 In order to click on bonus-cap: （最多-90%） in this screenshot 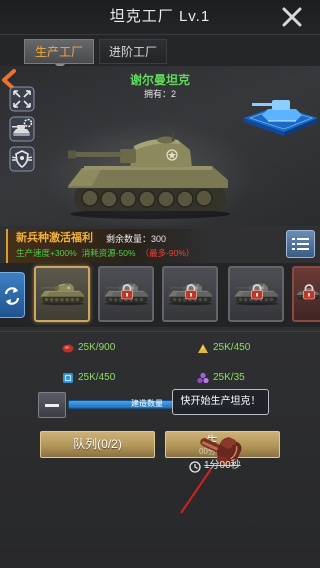, I will do `click(167, 253)`.